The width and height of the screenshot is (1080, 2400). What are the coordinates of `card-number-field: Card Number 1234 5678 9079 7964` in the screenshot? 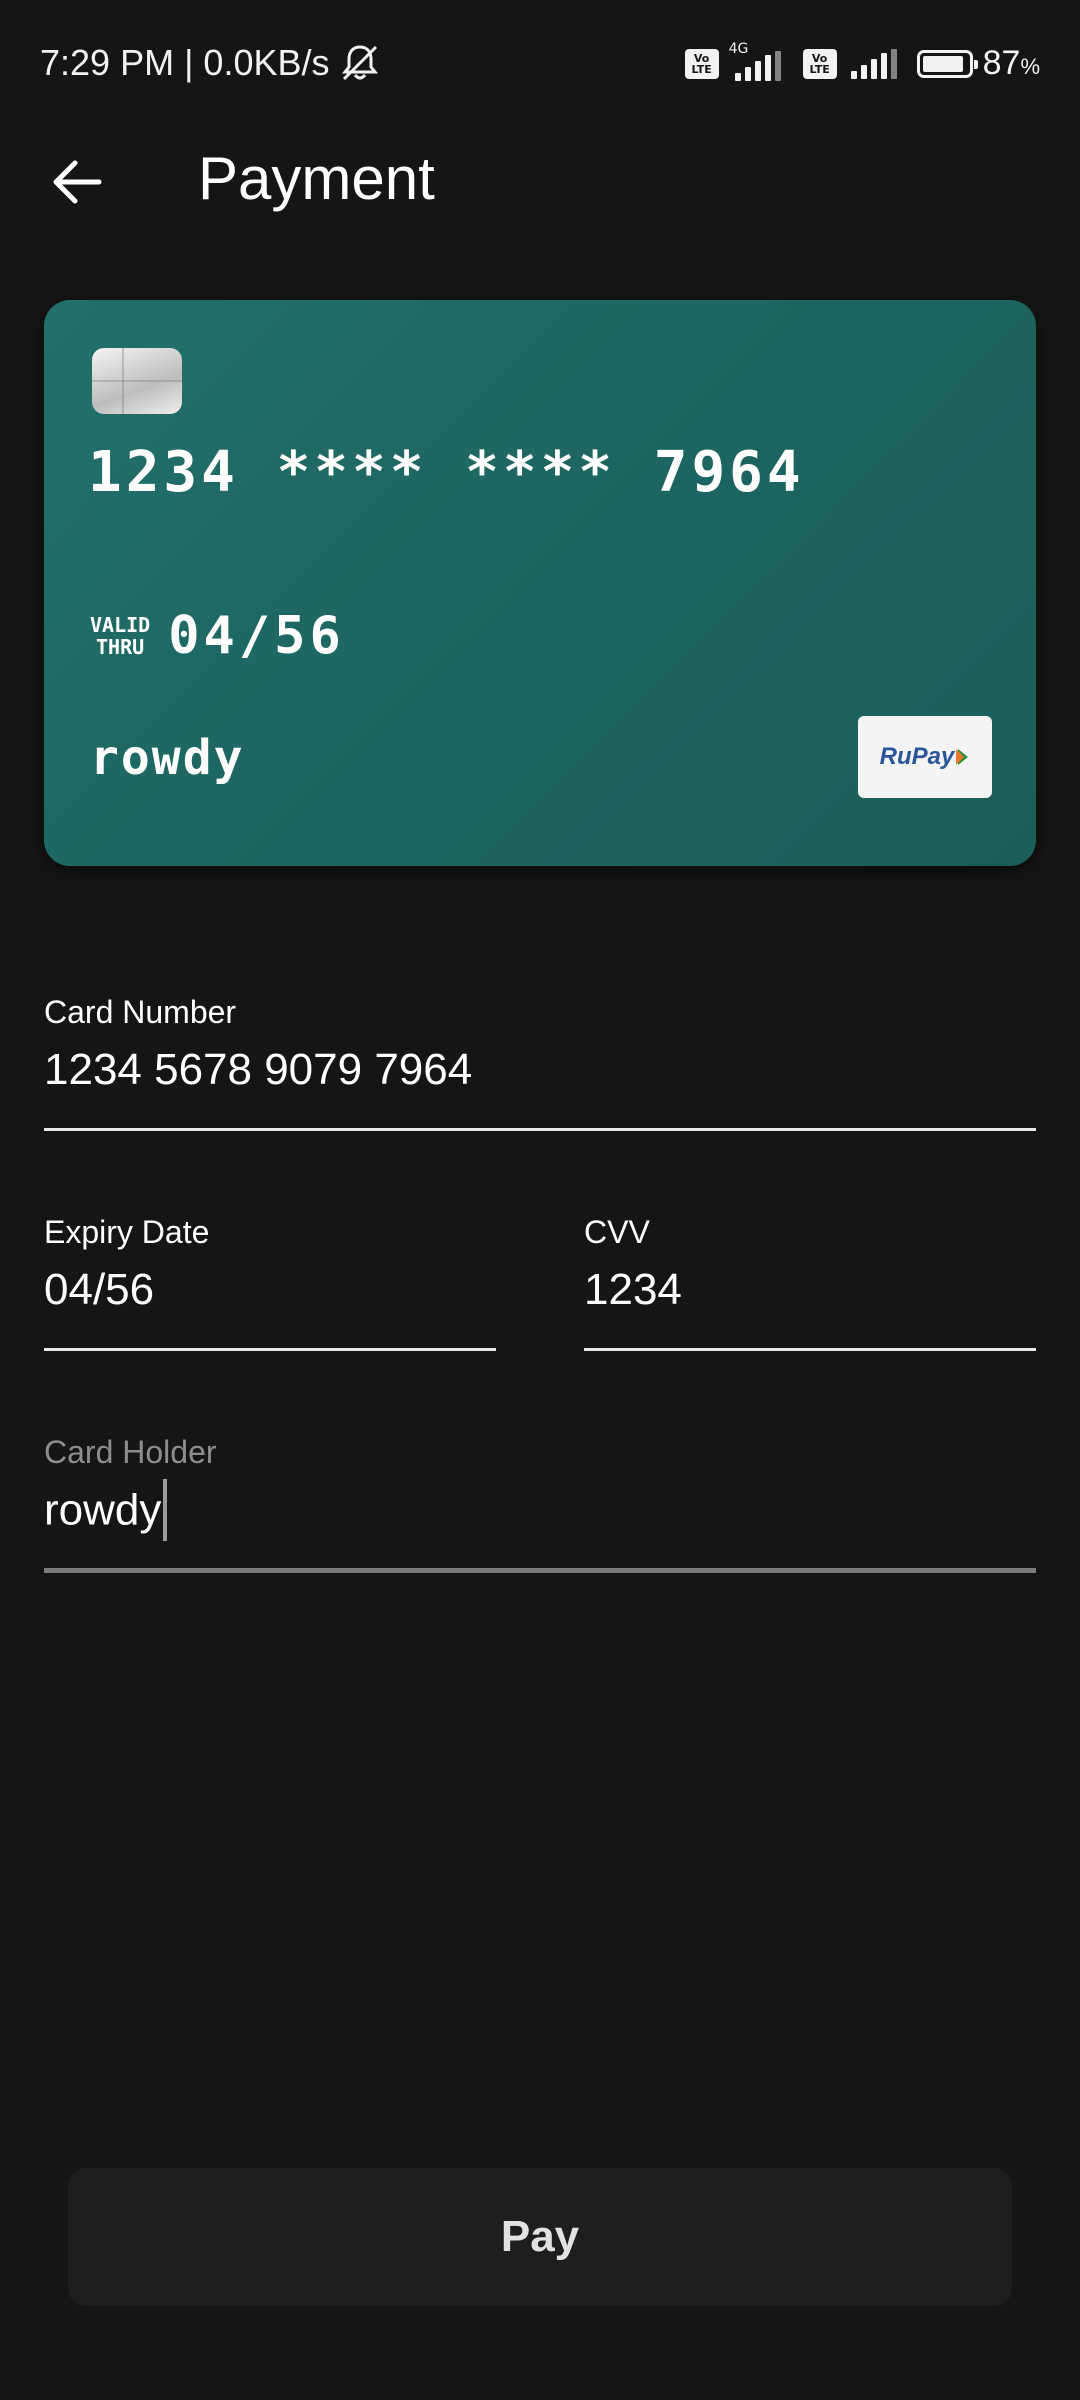 It's located at (540, 1063).